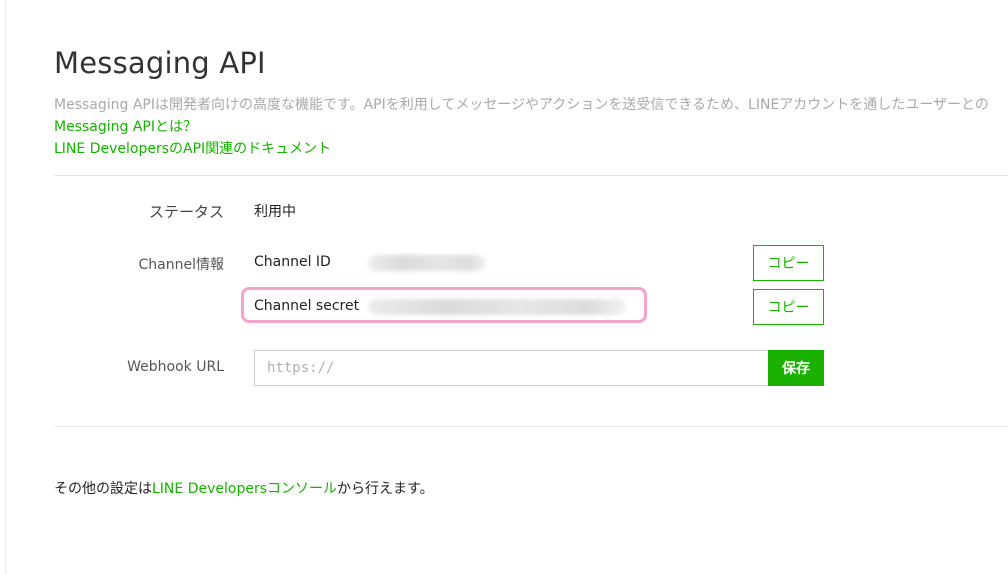 The width and height of the screenshot is (1008, 574). What do you see at coordinates (385, 489) in the screenshot?
I see `footer-suffix: から行えます。` at bounding box center [385, 489].